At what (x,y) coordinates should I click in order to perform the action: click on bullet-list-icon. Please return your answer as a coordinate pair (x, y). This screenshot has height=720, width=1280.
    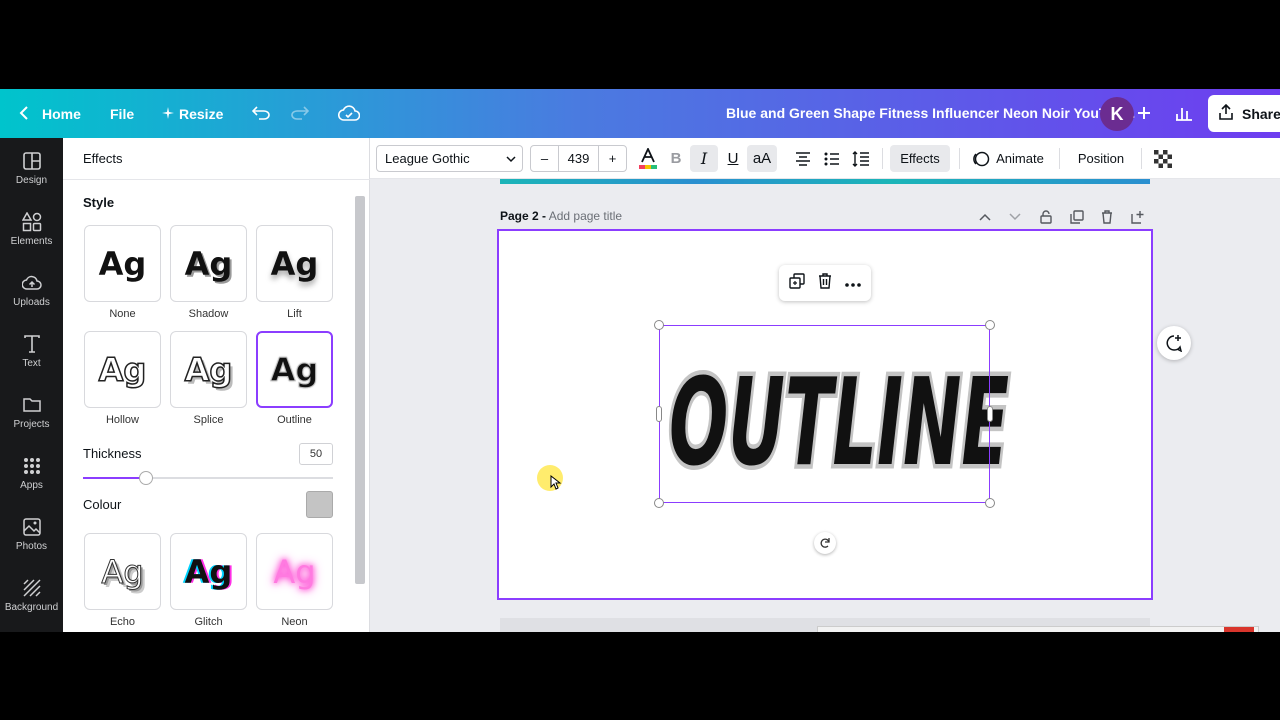
    Looking at the image, I should click on (831, 158).